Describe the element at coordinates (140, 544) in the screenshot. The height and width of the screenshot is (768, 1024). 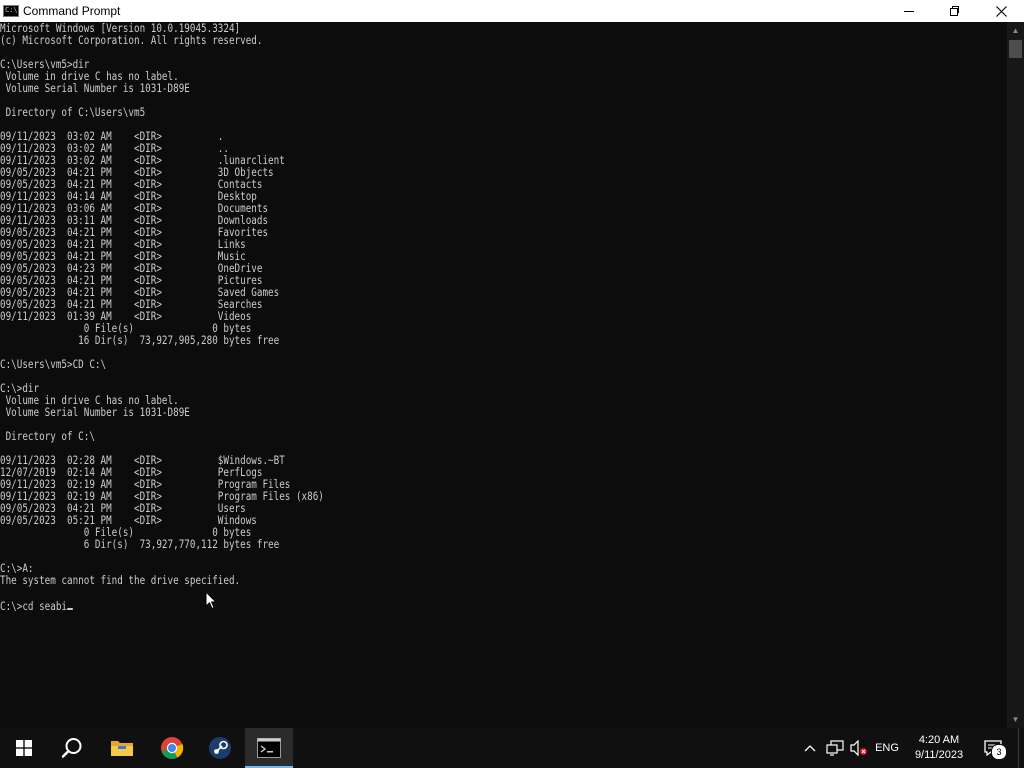
I see `console-line: 6 Dir(s) 73,927,770,112 bytes free` at that location.